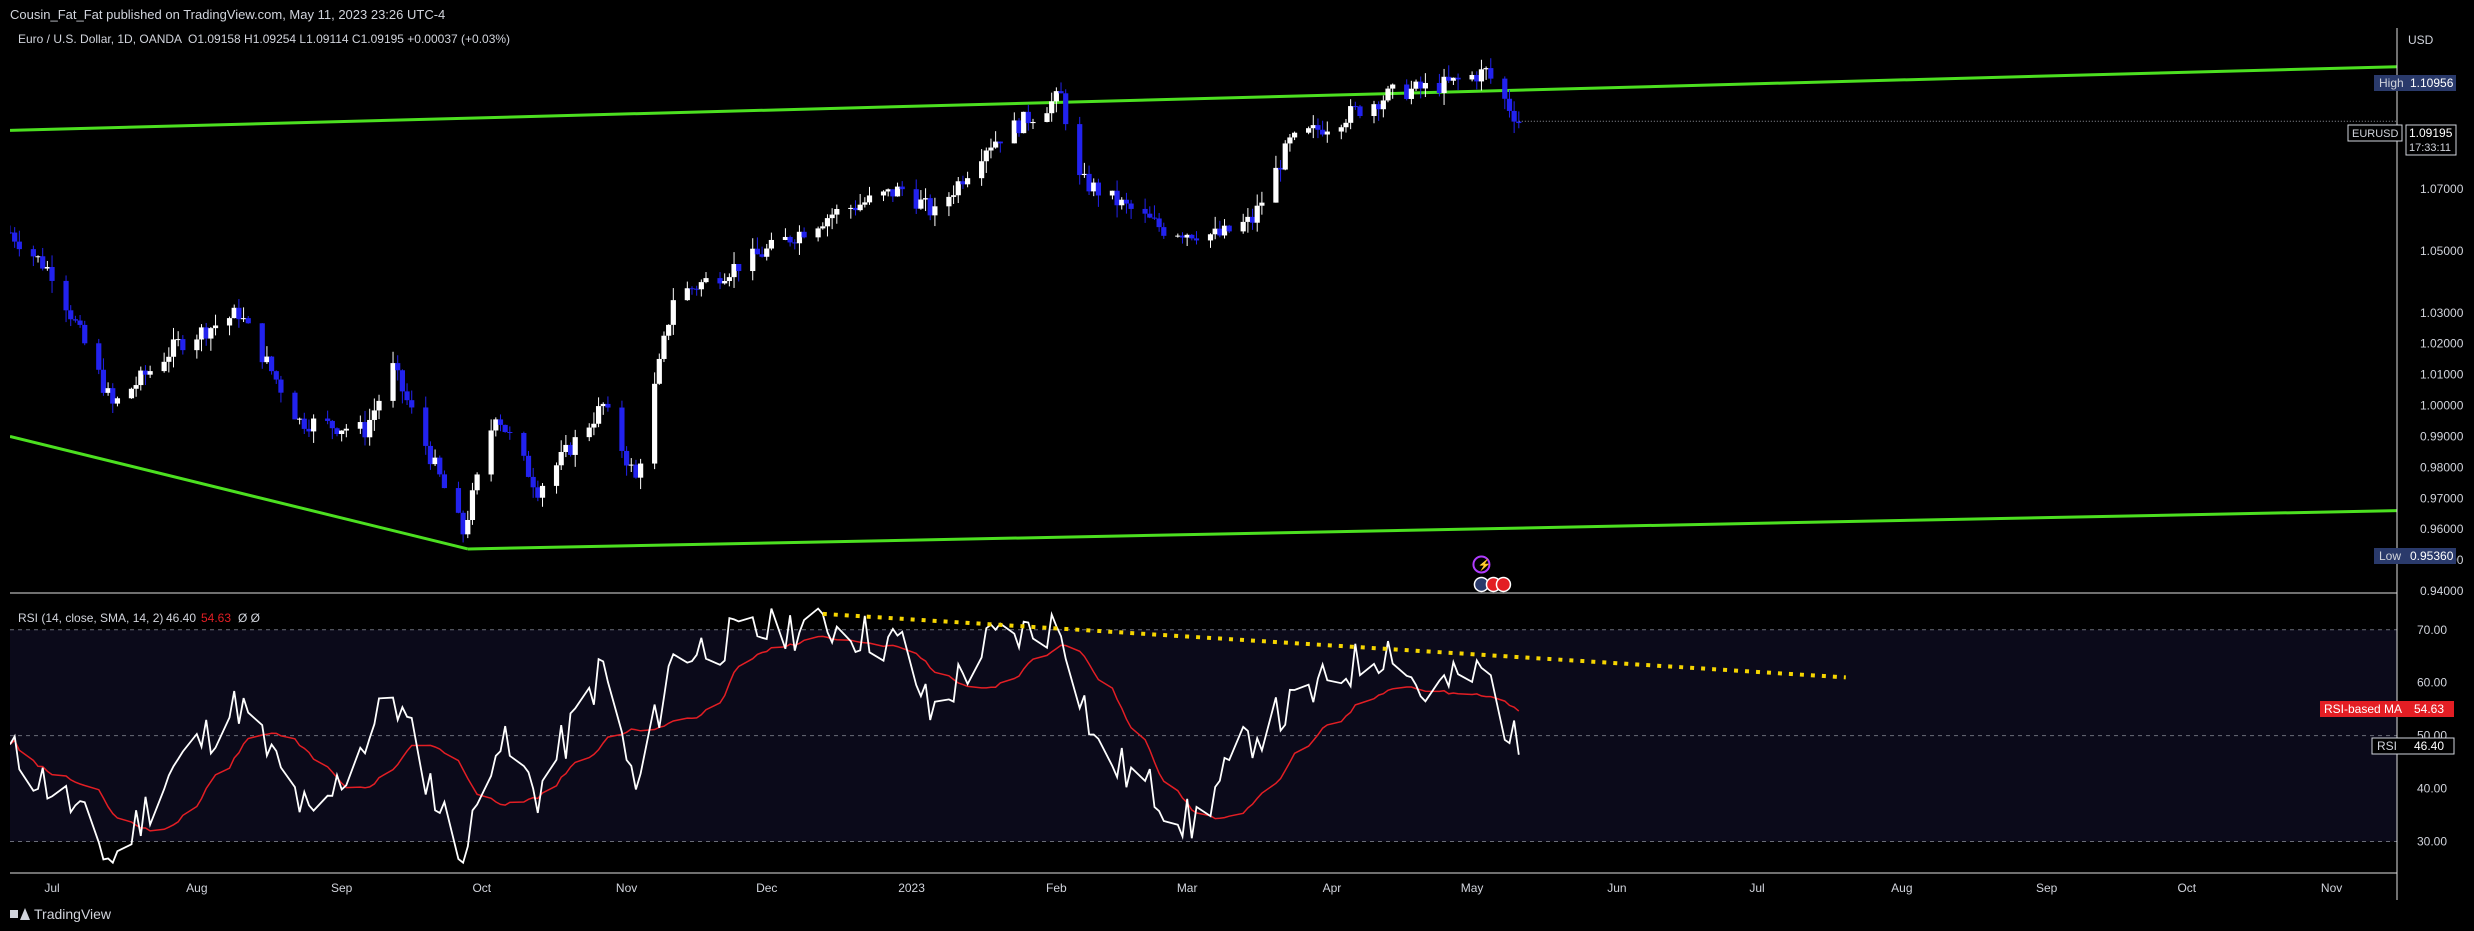 Image resolution: width=2474 pixels, height=931 pixels. What do you see at coordinates (1187, 888) in the screenshot?
I see `time-axis-label: Mar` at bounding box center [1187, 888].